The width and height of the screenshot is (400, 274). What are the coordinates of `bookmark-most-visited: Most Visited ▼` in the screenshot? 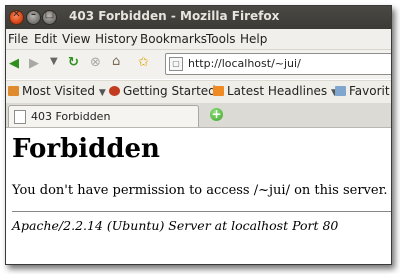 It's located at (57, 91).